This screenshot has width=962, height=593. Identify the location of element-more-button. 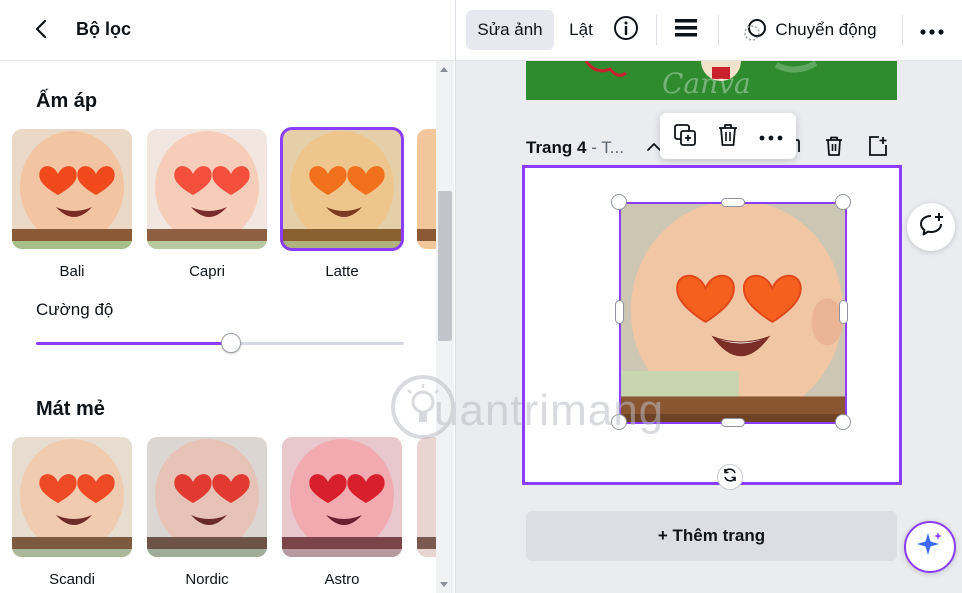
(771, 137).